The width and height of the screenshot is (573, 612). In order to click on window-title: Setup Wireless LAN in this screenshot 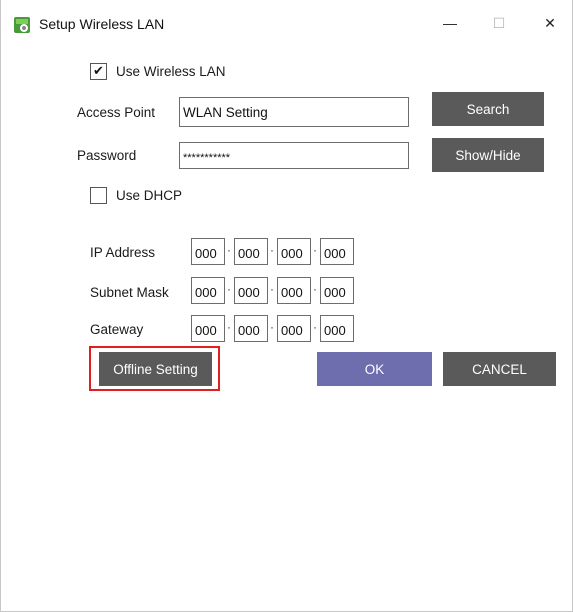, I will do `click(102, 24)`.